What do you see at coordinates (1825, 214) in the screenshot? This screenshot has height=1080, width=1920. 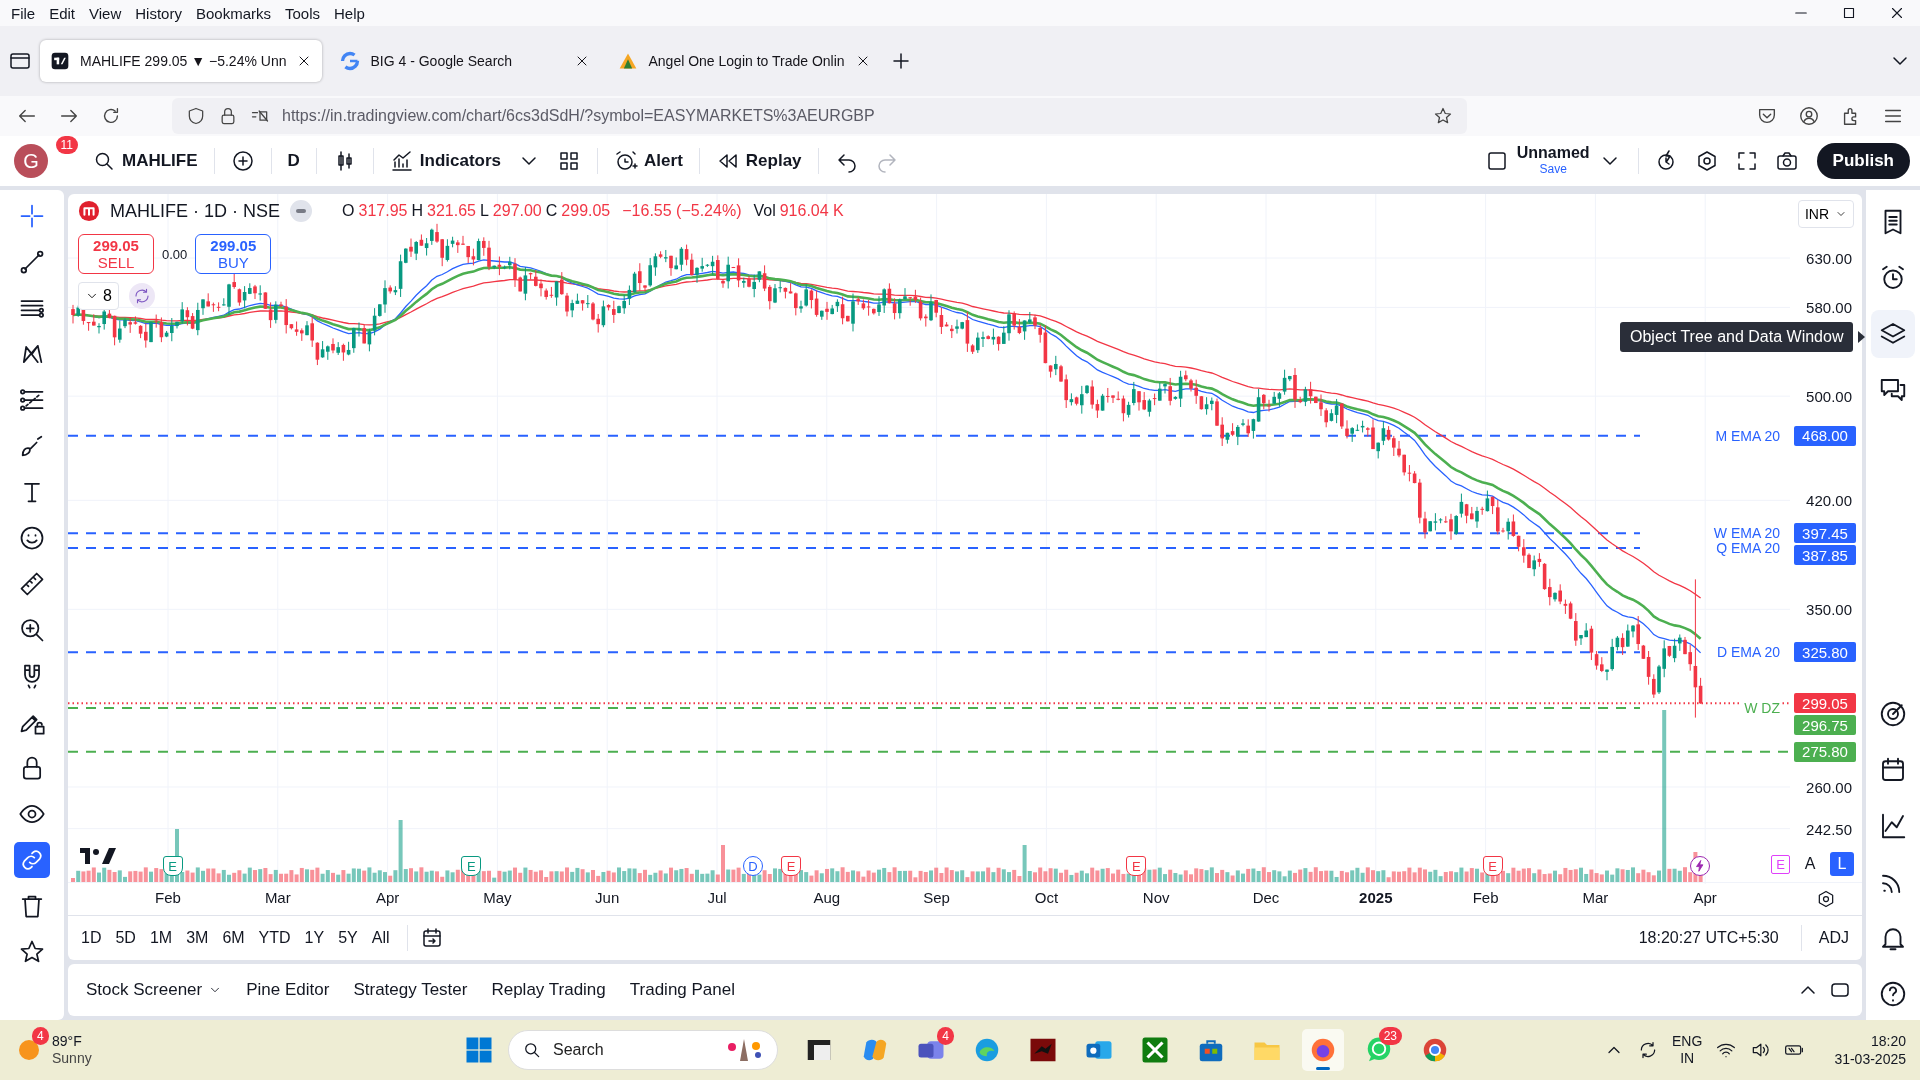 I see `currency-button: INR` at bounding box center [1825, 214].